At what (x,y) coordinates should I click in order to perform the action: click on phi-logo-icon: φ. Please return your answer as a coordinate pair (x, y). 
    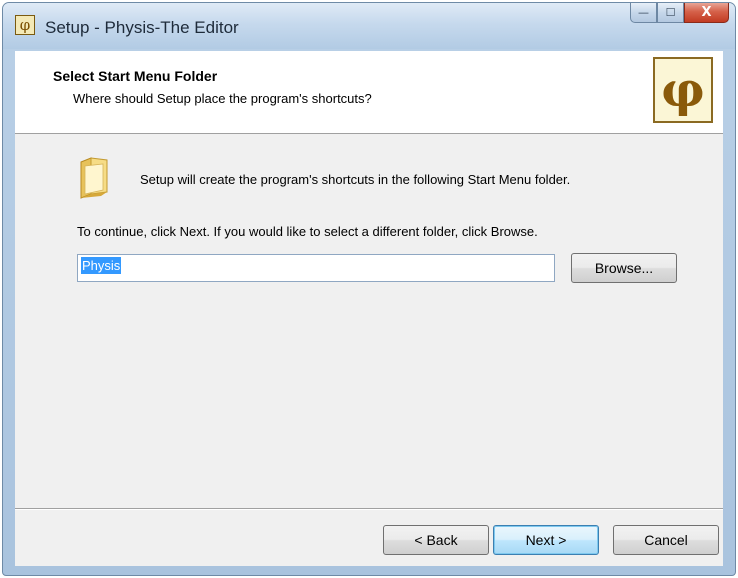
    Looking at the image, I should click on (683, 90).